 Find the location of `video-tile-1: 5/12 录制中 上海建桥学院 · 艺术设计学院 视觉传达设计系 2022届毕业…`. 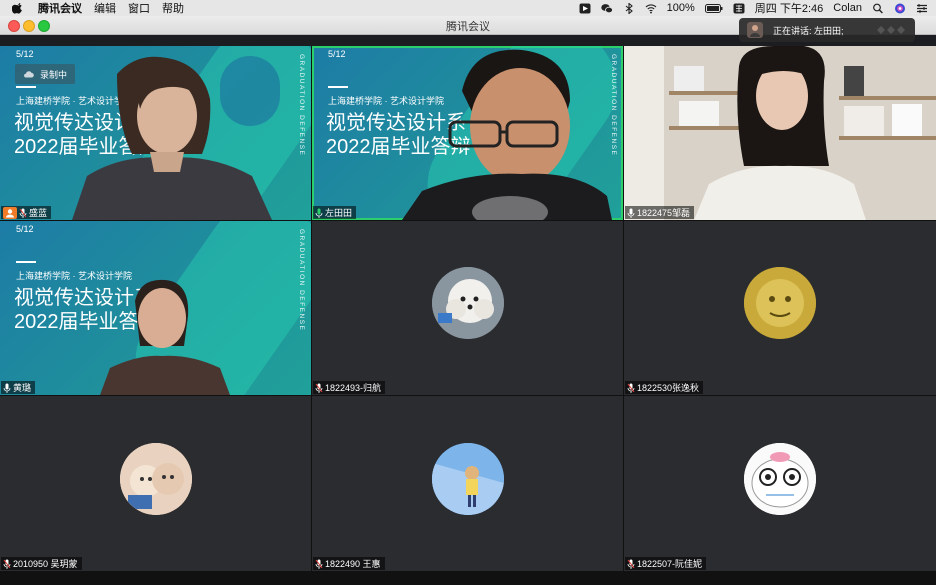

video-tile-1: 5/12 录制中 上海建桥学院 · 艺术设计学院 视觉传达设计系 2022届毕业… is located at coordinates (155, 133).